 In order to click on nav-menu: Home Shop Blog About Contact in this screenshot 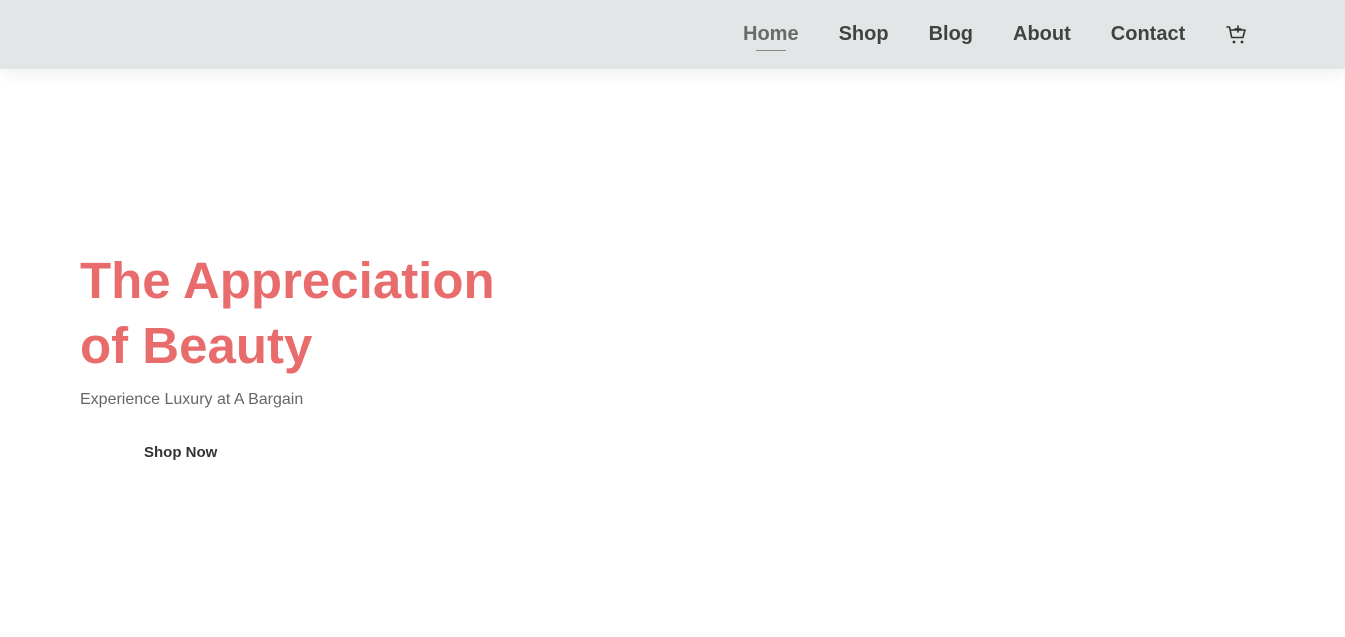, I will do `click(996, 34)`.